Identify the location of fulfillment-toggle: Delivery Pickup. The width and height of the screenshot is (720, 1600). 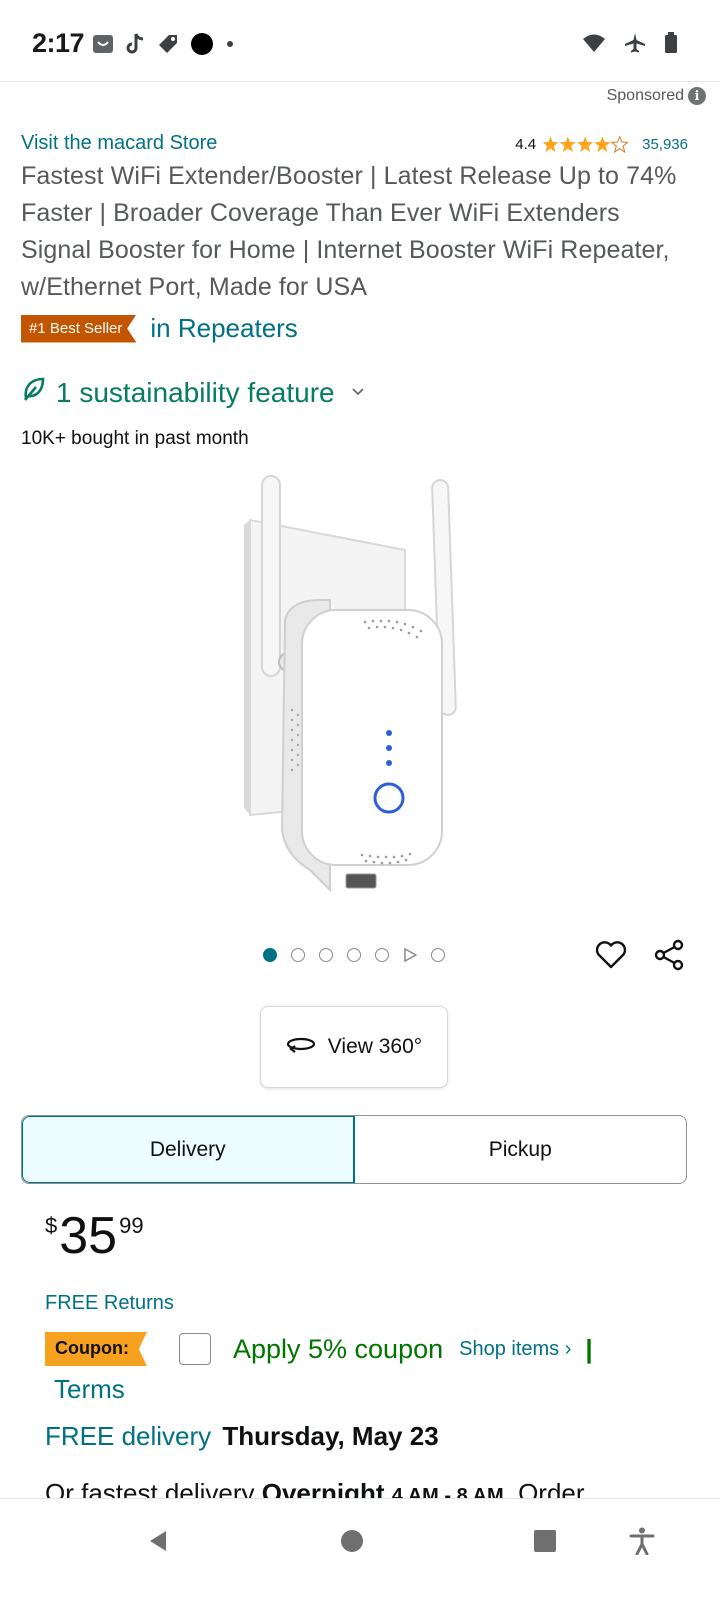
(354, 1149).